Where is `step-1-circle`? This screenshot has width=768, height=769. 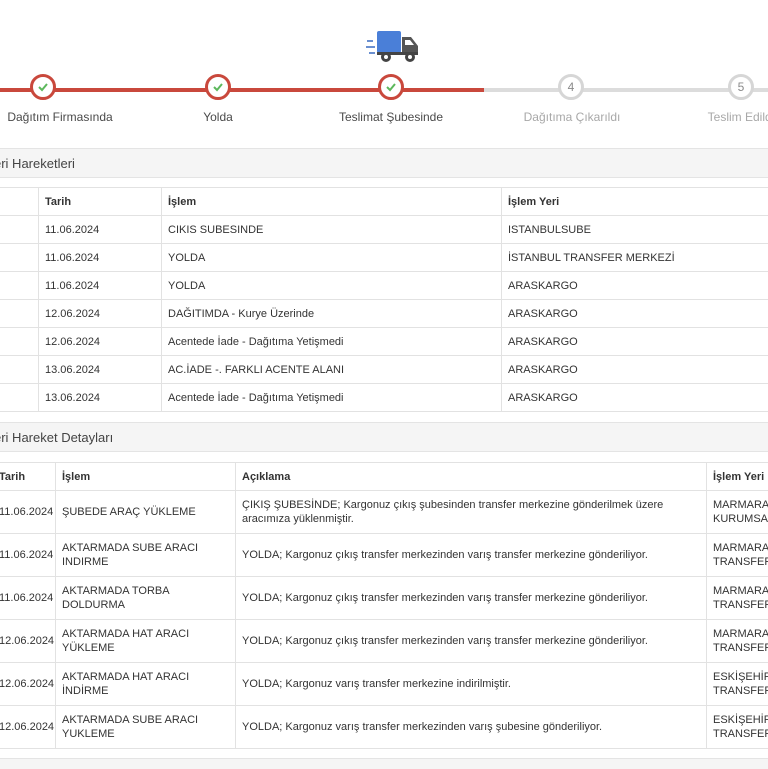 step-1-circle is located at coordinates (43, 87).